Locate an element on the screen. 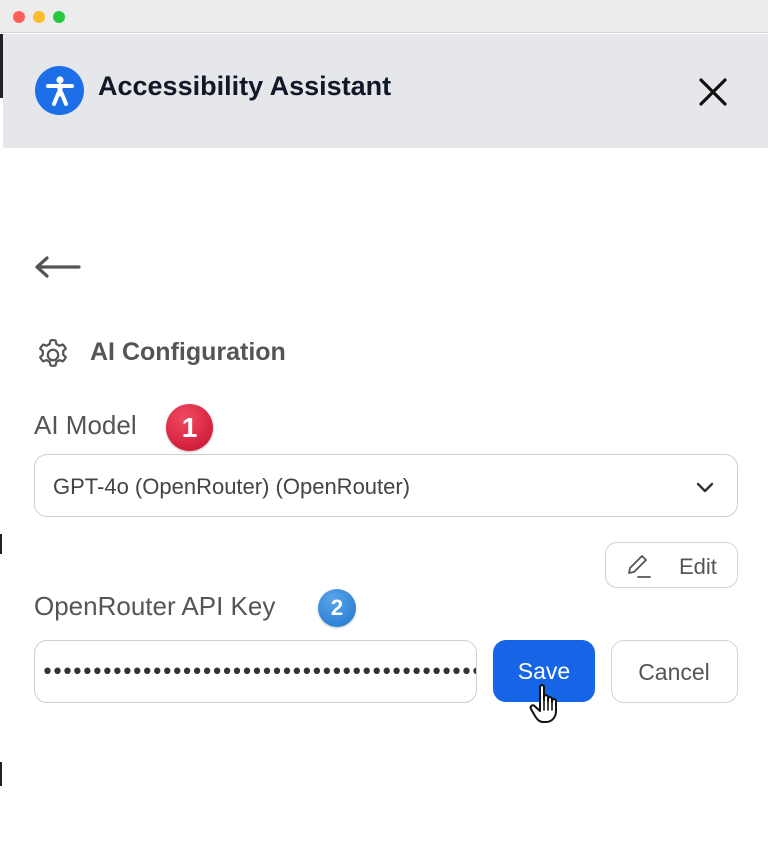 The image size is (768, 860). edit-button-label: Edit is located at coordinates (698, 566).